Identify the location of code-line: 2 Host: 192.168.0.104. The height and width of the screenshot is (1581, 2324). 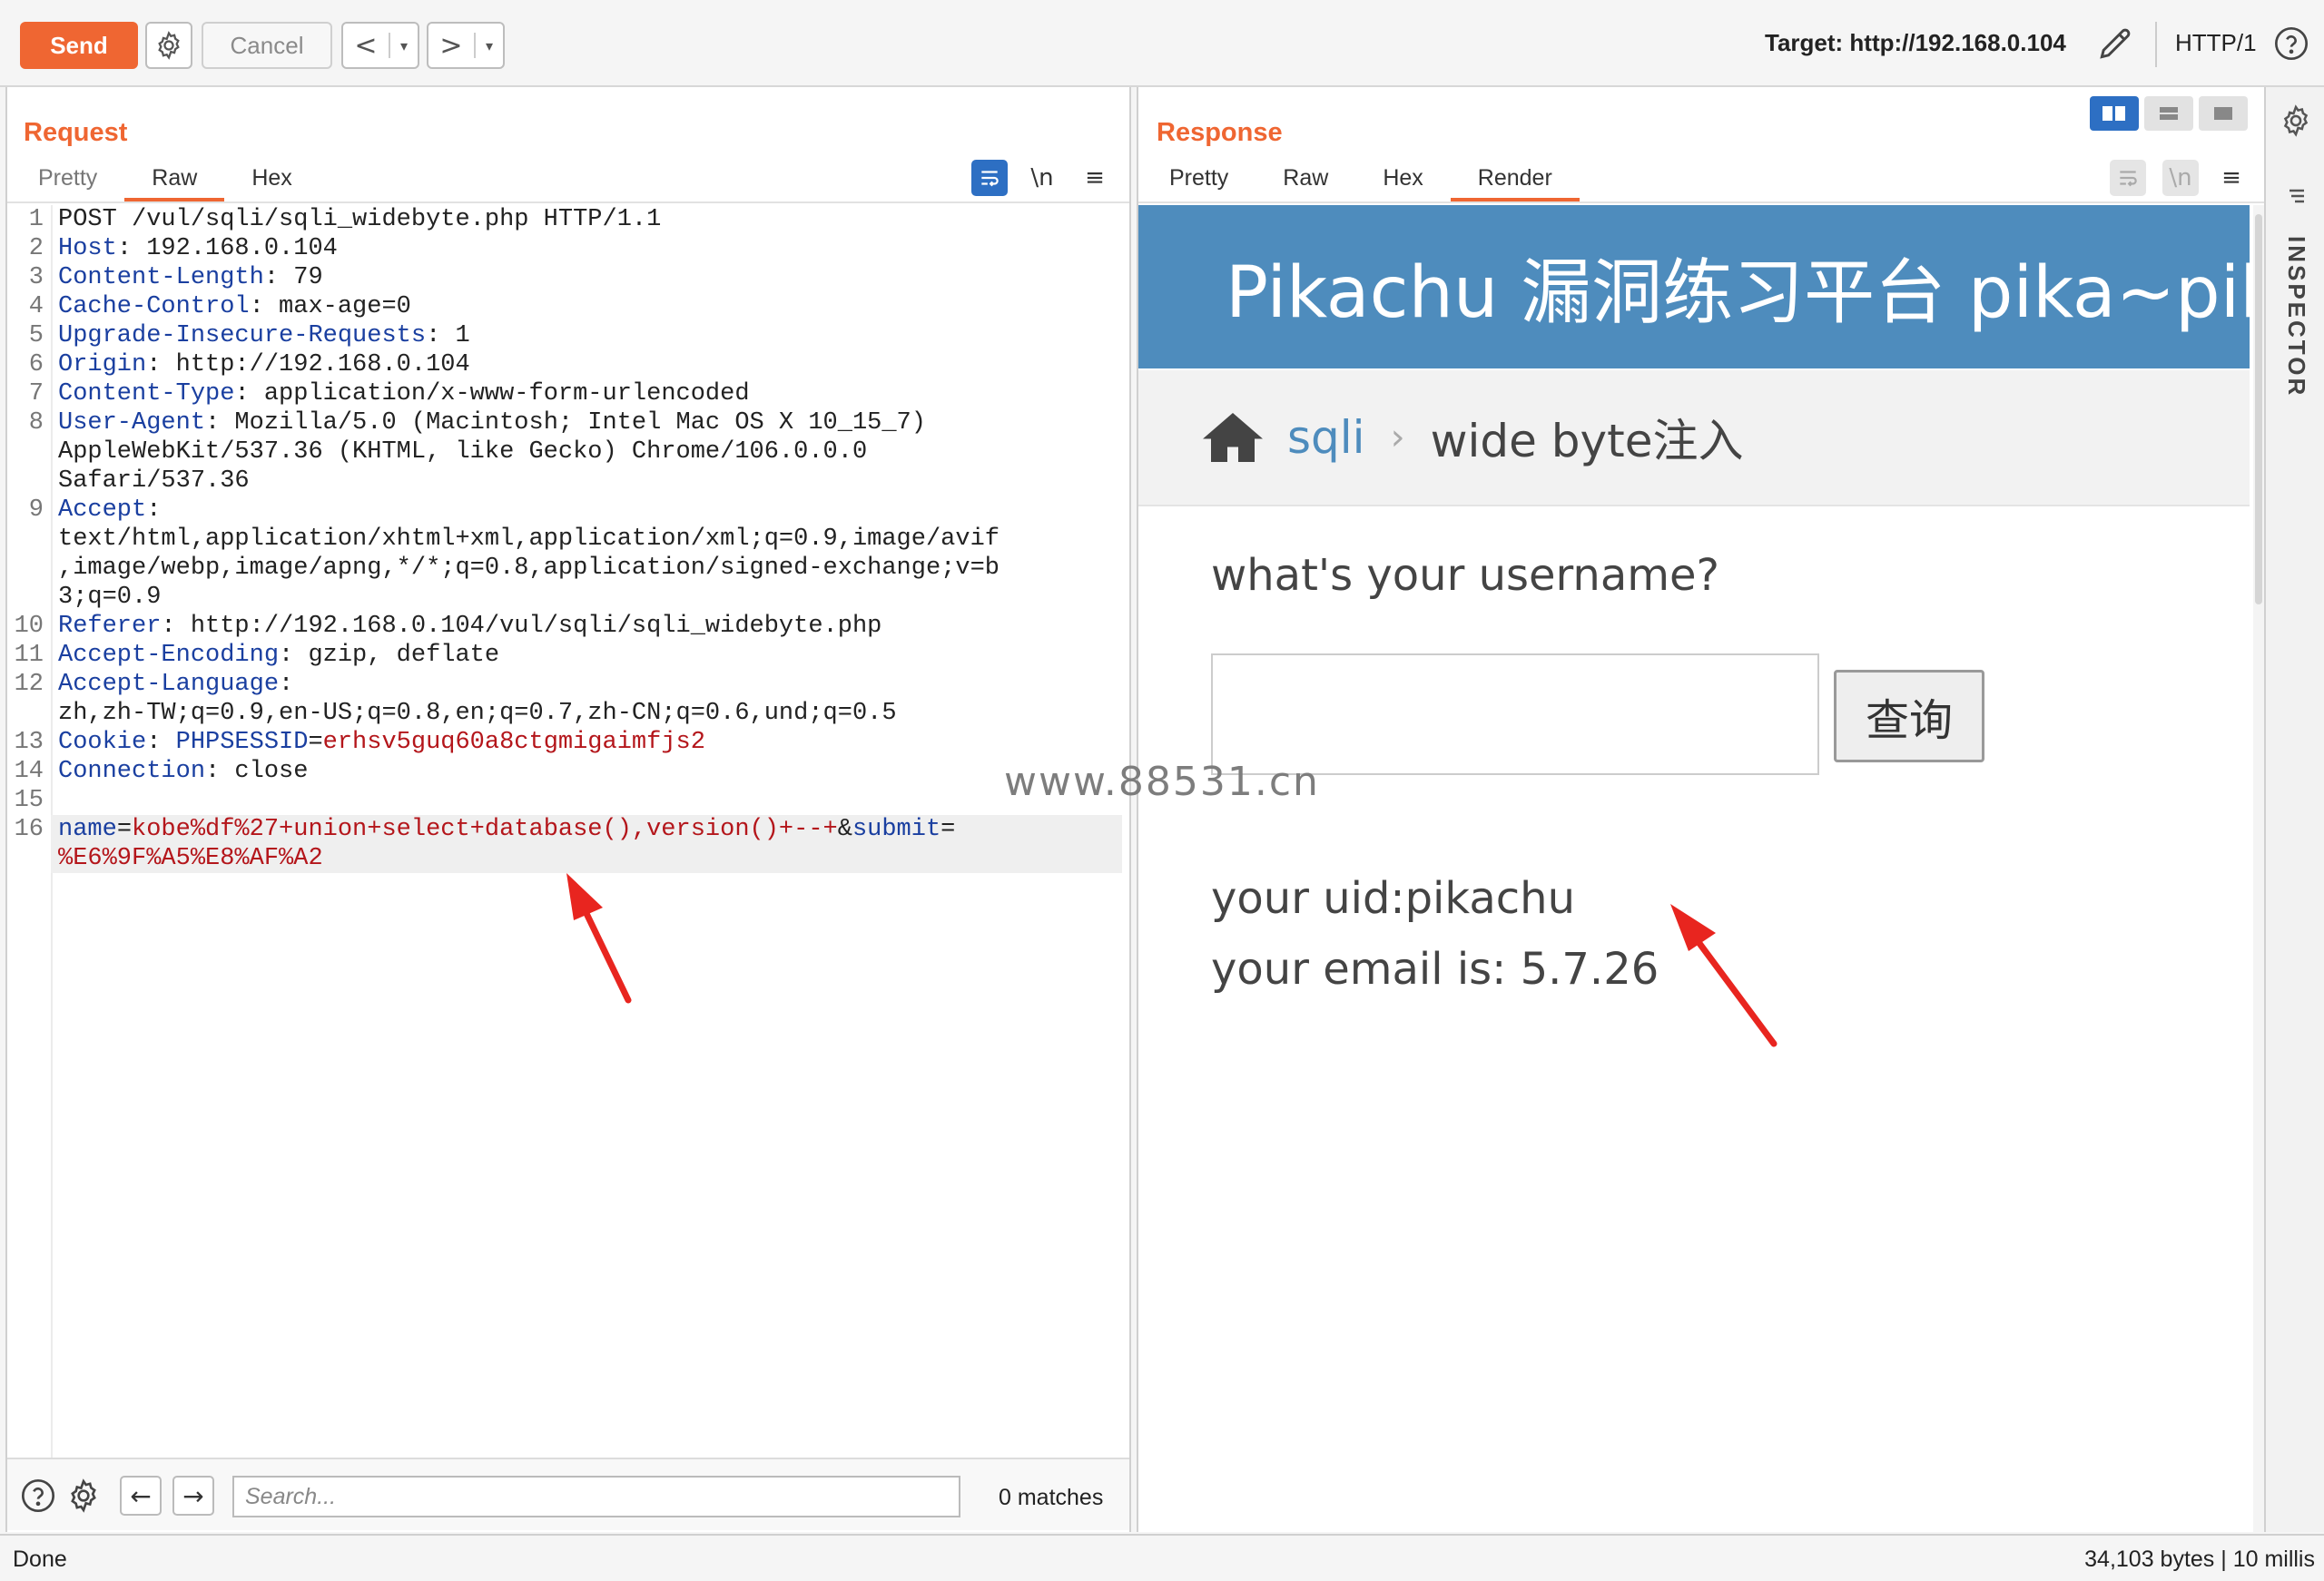
(568, 248).